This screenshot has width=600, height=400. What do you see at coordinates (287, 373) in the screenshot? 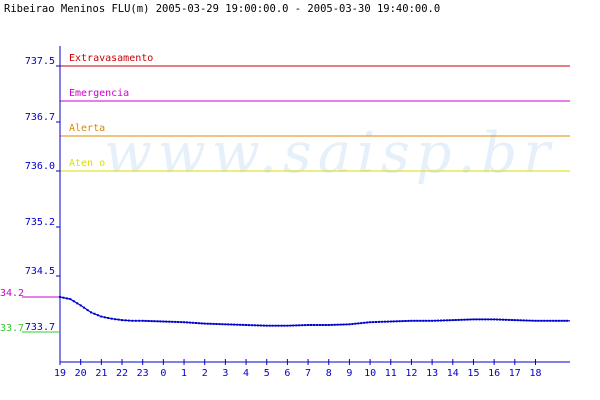
I see `x-tick-label: 6` at bounding box center [287, 373].